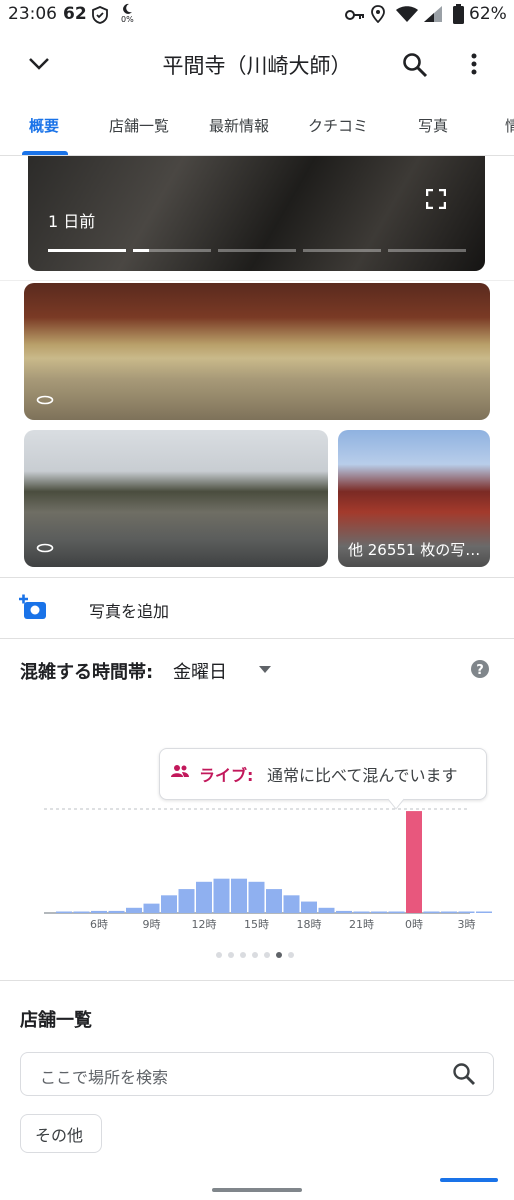  I want to click on hour-bar-2時, so click(449, 912).